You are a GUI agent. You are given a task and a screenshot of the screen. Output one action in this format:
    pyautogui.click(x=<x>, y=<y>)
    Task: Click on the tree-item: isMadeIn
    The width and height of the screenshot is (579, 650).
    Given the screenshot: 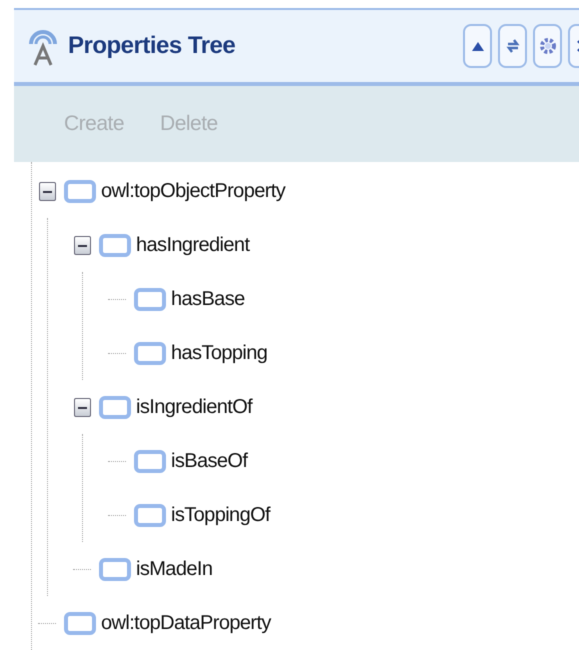 What is the action you would take?
    pyautogui.click(x=174, y=569)
    